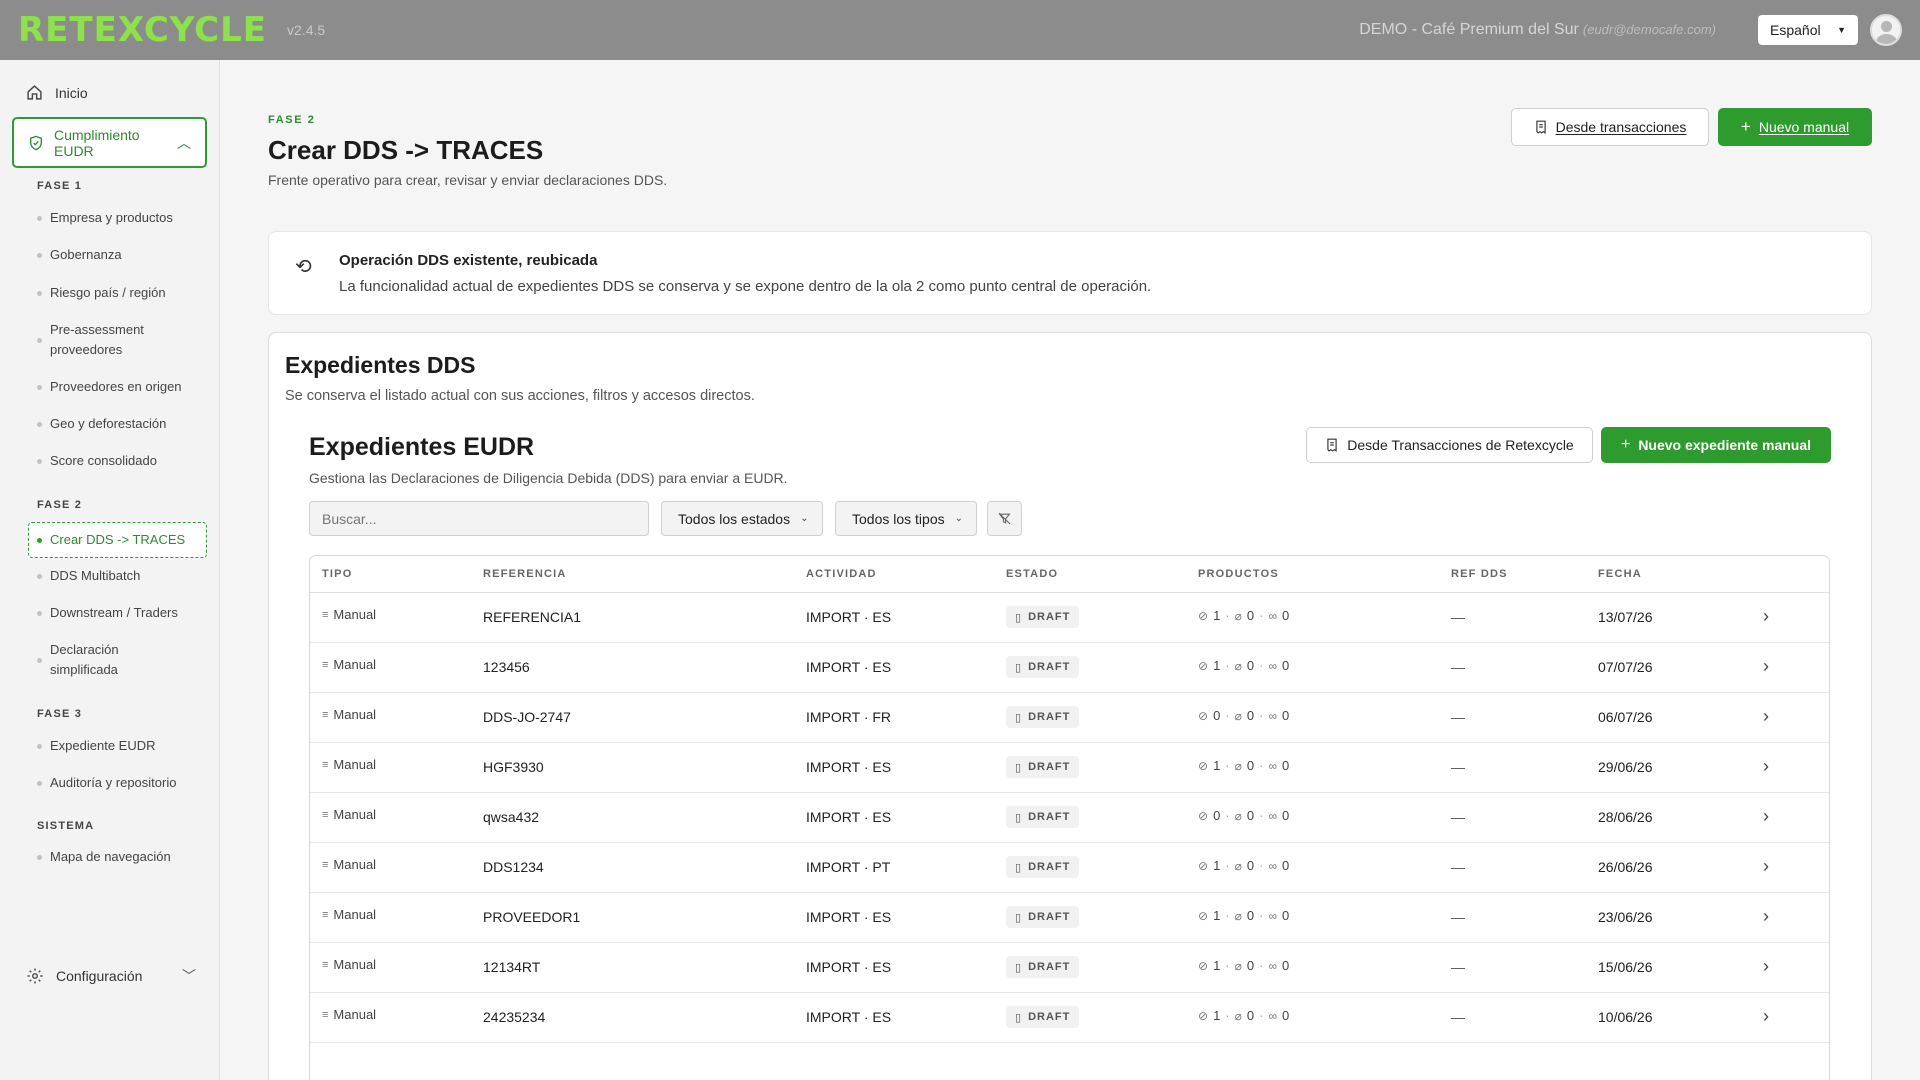  I want to click on new-manual-button: + Nuevo manual, so click(1795, 127).